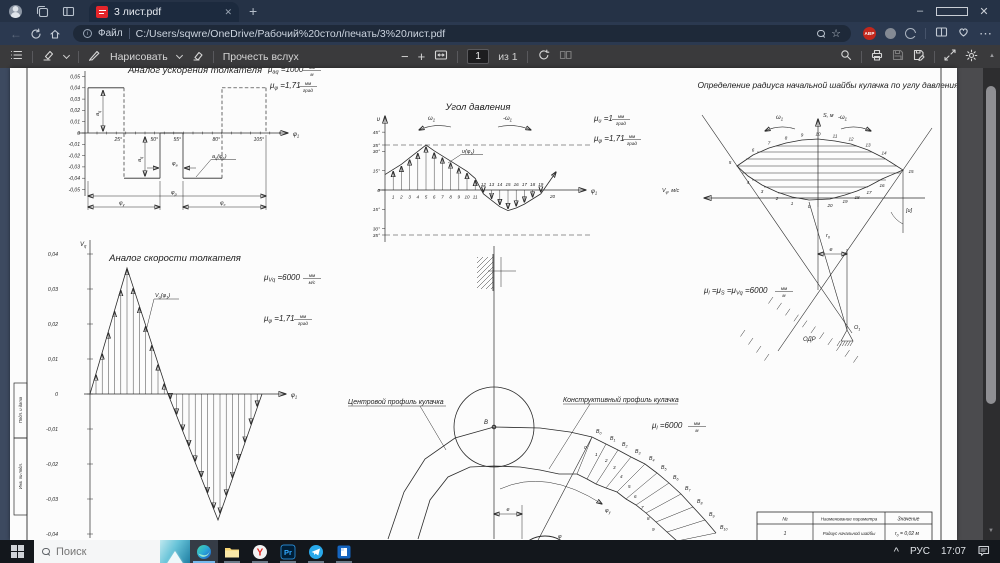  I want to click on notification-icon, so click(983, 551).